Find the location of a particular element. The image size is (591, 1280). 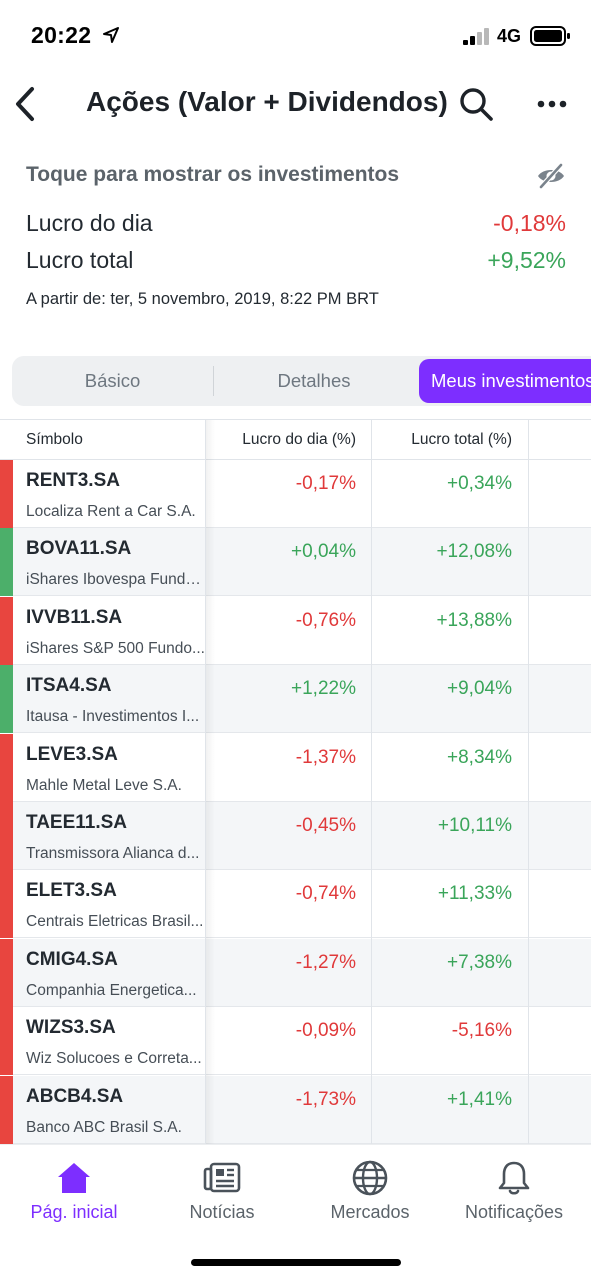

table-header: Símbolo Lucro do dia (%) Lucro total (%) is located at coordinates (295, 440).